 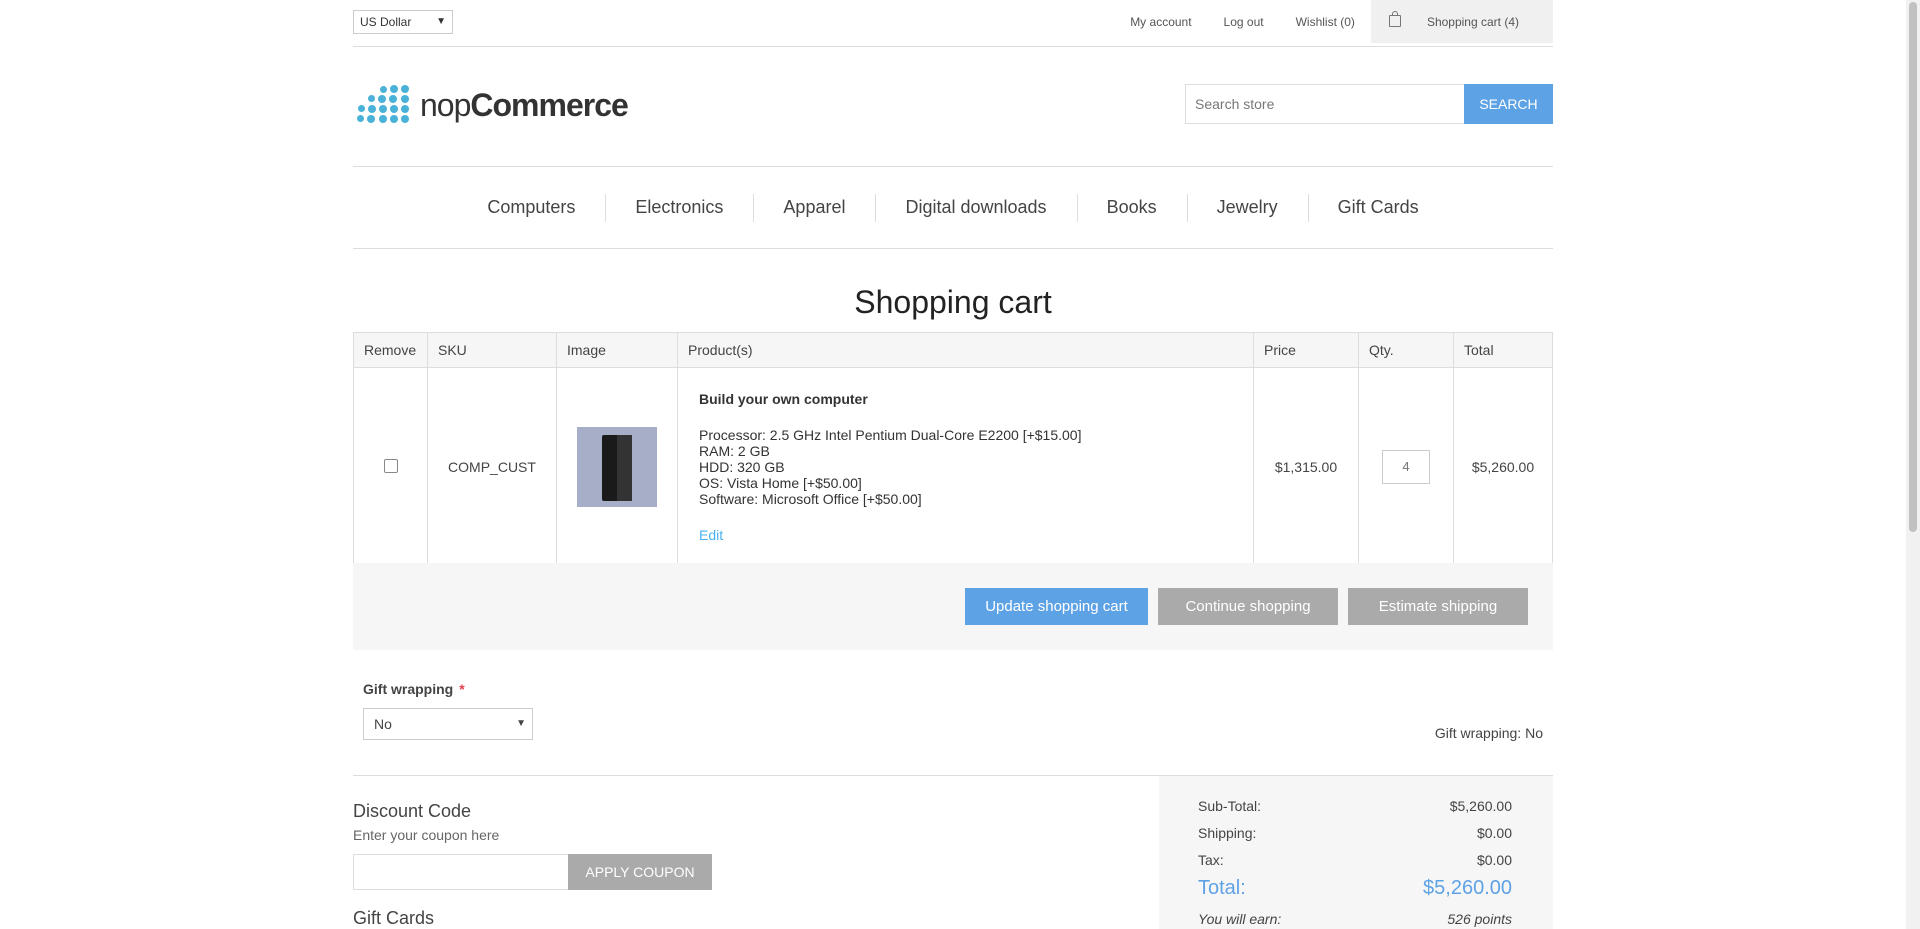 What do you see at coordinates (394, 918) in the screenshot?
I see `gift-cards-title: Gift Cards` at bounding box center [394, 918].